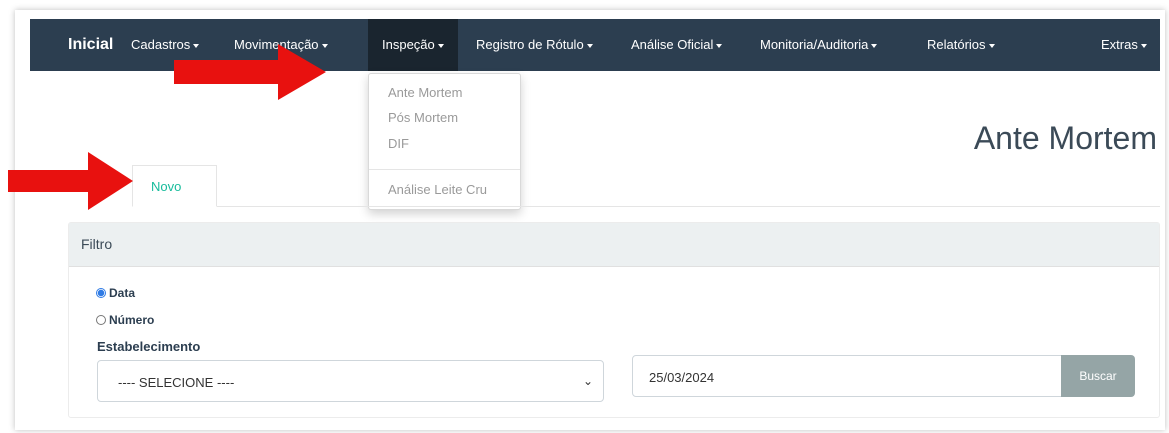 This screenshot has width=1169, height=433. I want to click on radio-unchecked-icon, so click(101, 320).